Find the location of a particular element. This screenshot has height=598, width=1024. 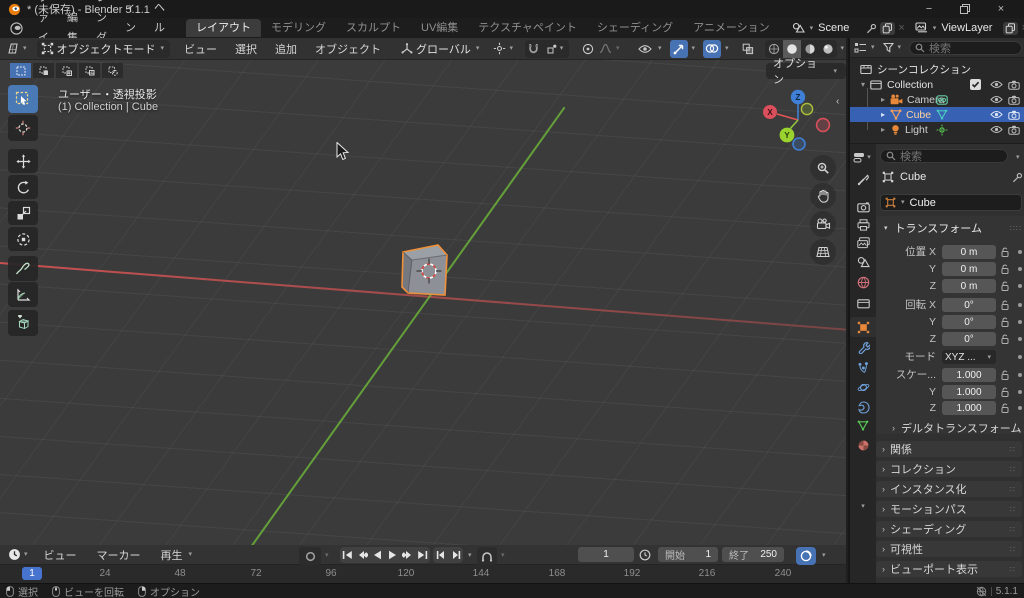

preview-range-toggle is located at coordinates (487, 556).